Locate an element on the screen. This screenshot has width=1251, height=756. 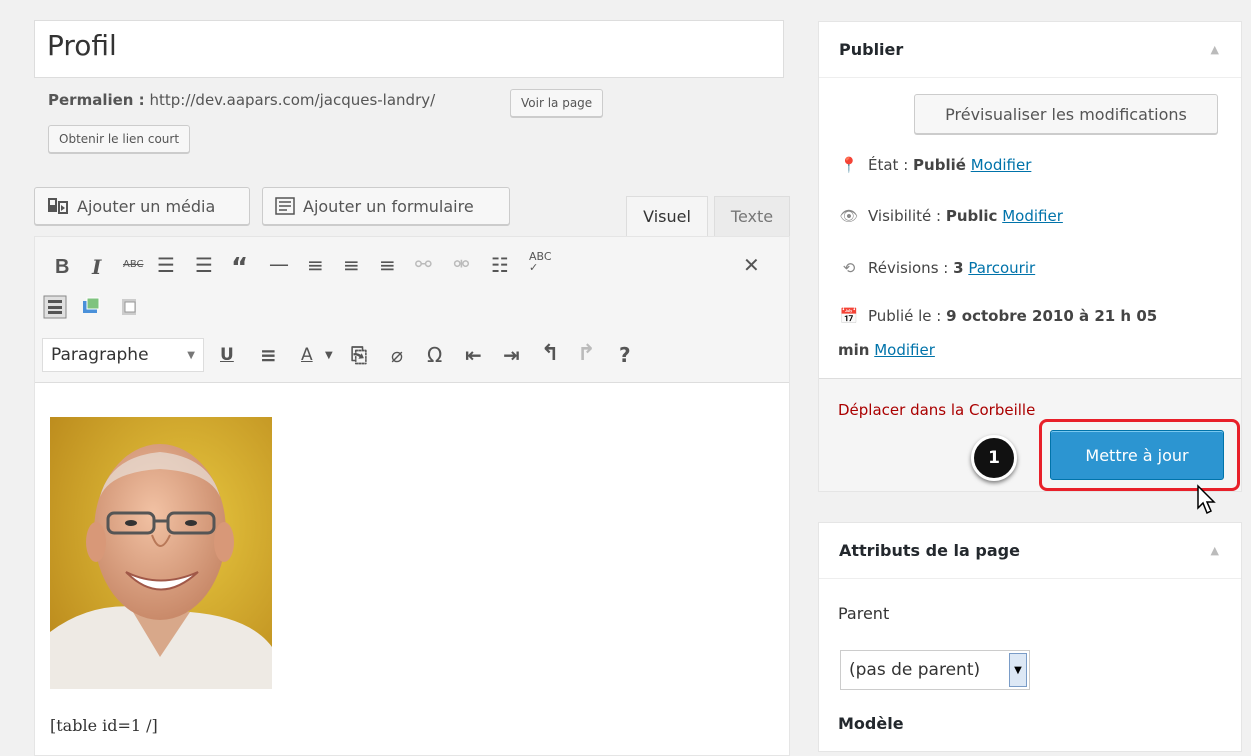
published-date-row-2: min Modifier is located at coordinates (886, 350).